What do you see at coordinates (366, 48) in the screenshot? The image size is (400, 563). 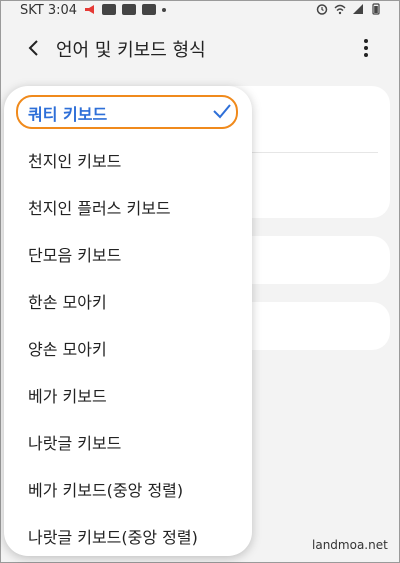 I see `more-options-icon` at bounding box center [366, 48].